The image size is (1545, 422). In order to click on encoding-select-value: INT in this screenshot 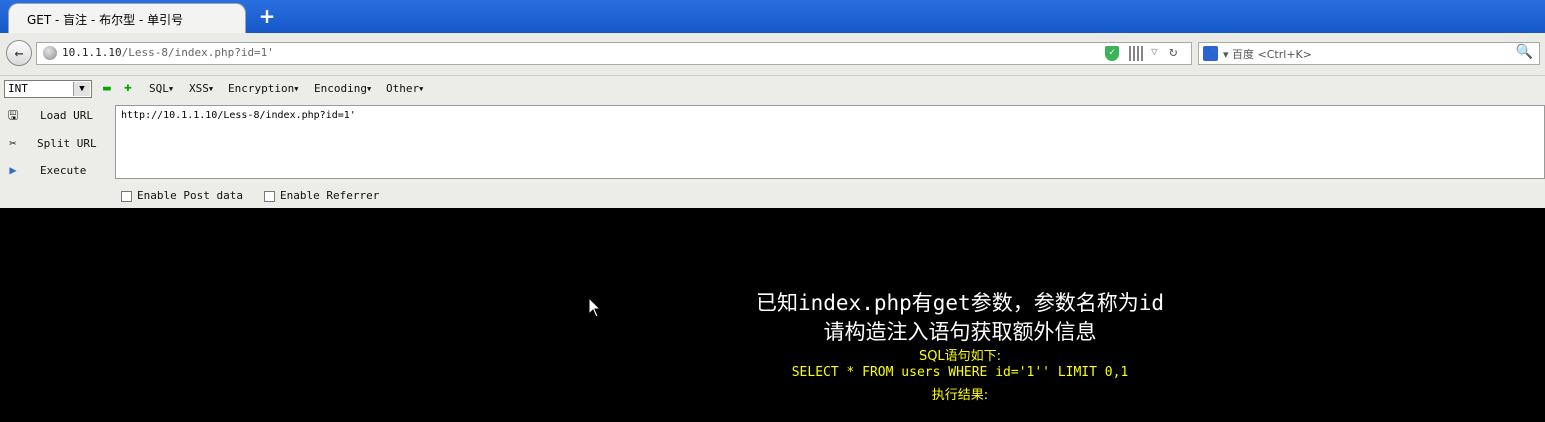, I will do `click(18, 88)`.